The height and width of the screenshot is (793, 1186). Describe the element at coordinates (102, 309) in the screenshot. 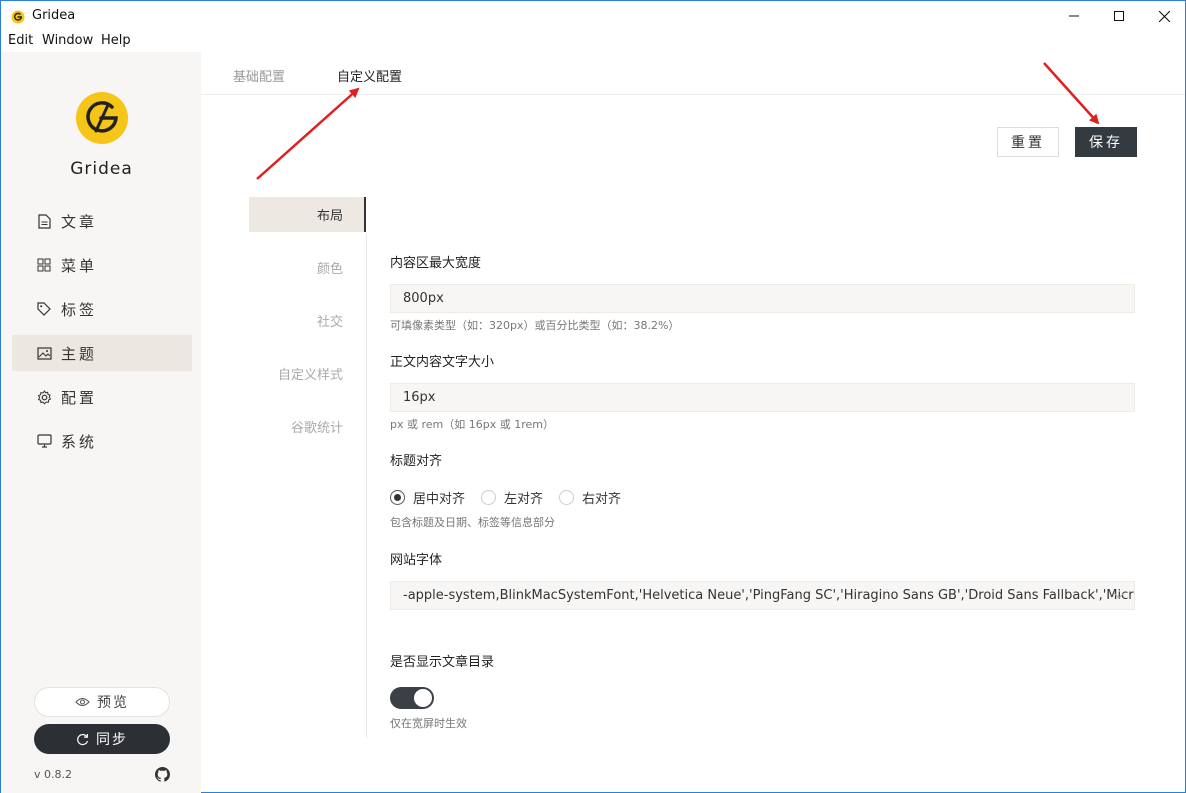

I see `sidebar-item-tags: 标签` at that location.